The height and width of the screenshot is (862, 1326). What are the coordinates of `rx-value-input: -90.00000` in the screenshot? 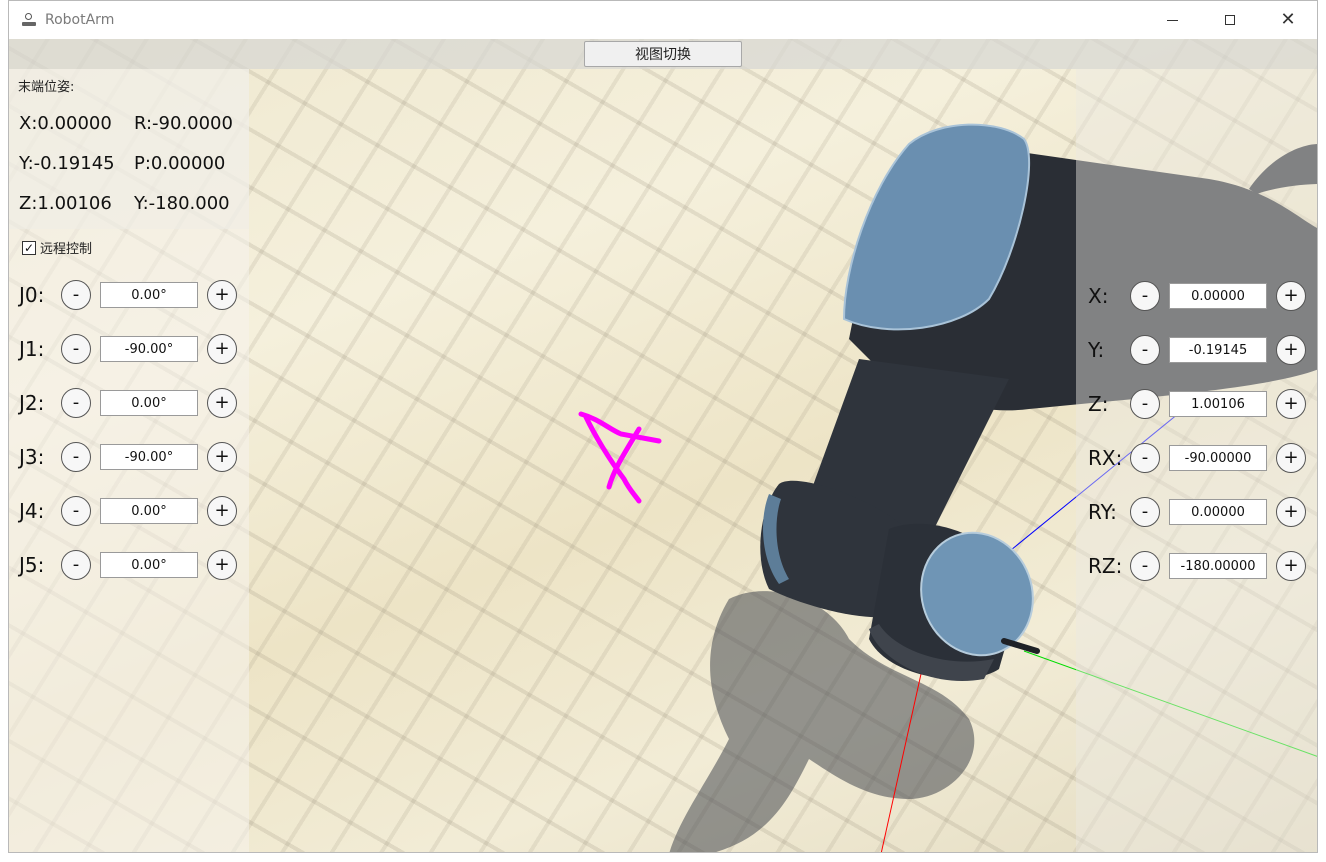 It's located at (1218, 458).